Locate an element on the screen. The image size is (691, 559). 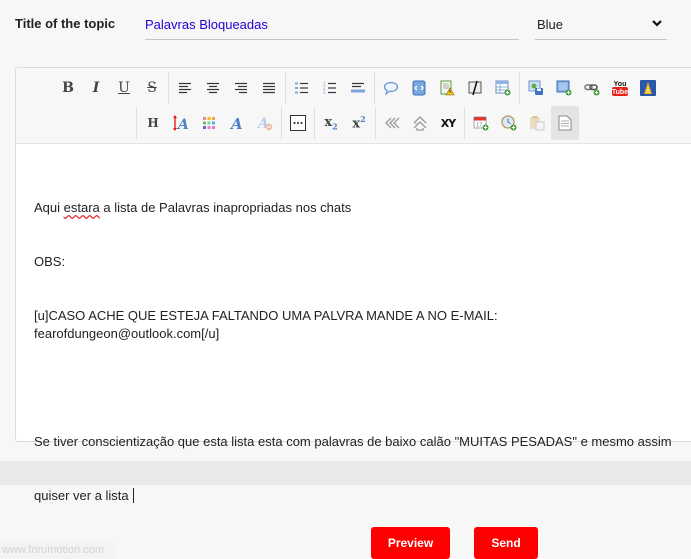
subscript-icon: x2 is located at coordinates (331, 123).